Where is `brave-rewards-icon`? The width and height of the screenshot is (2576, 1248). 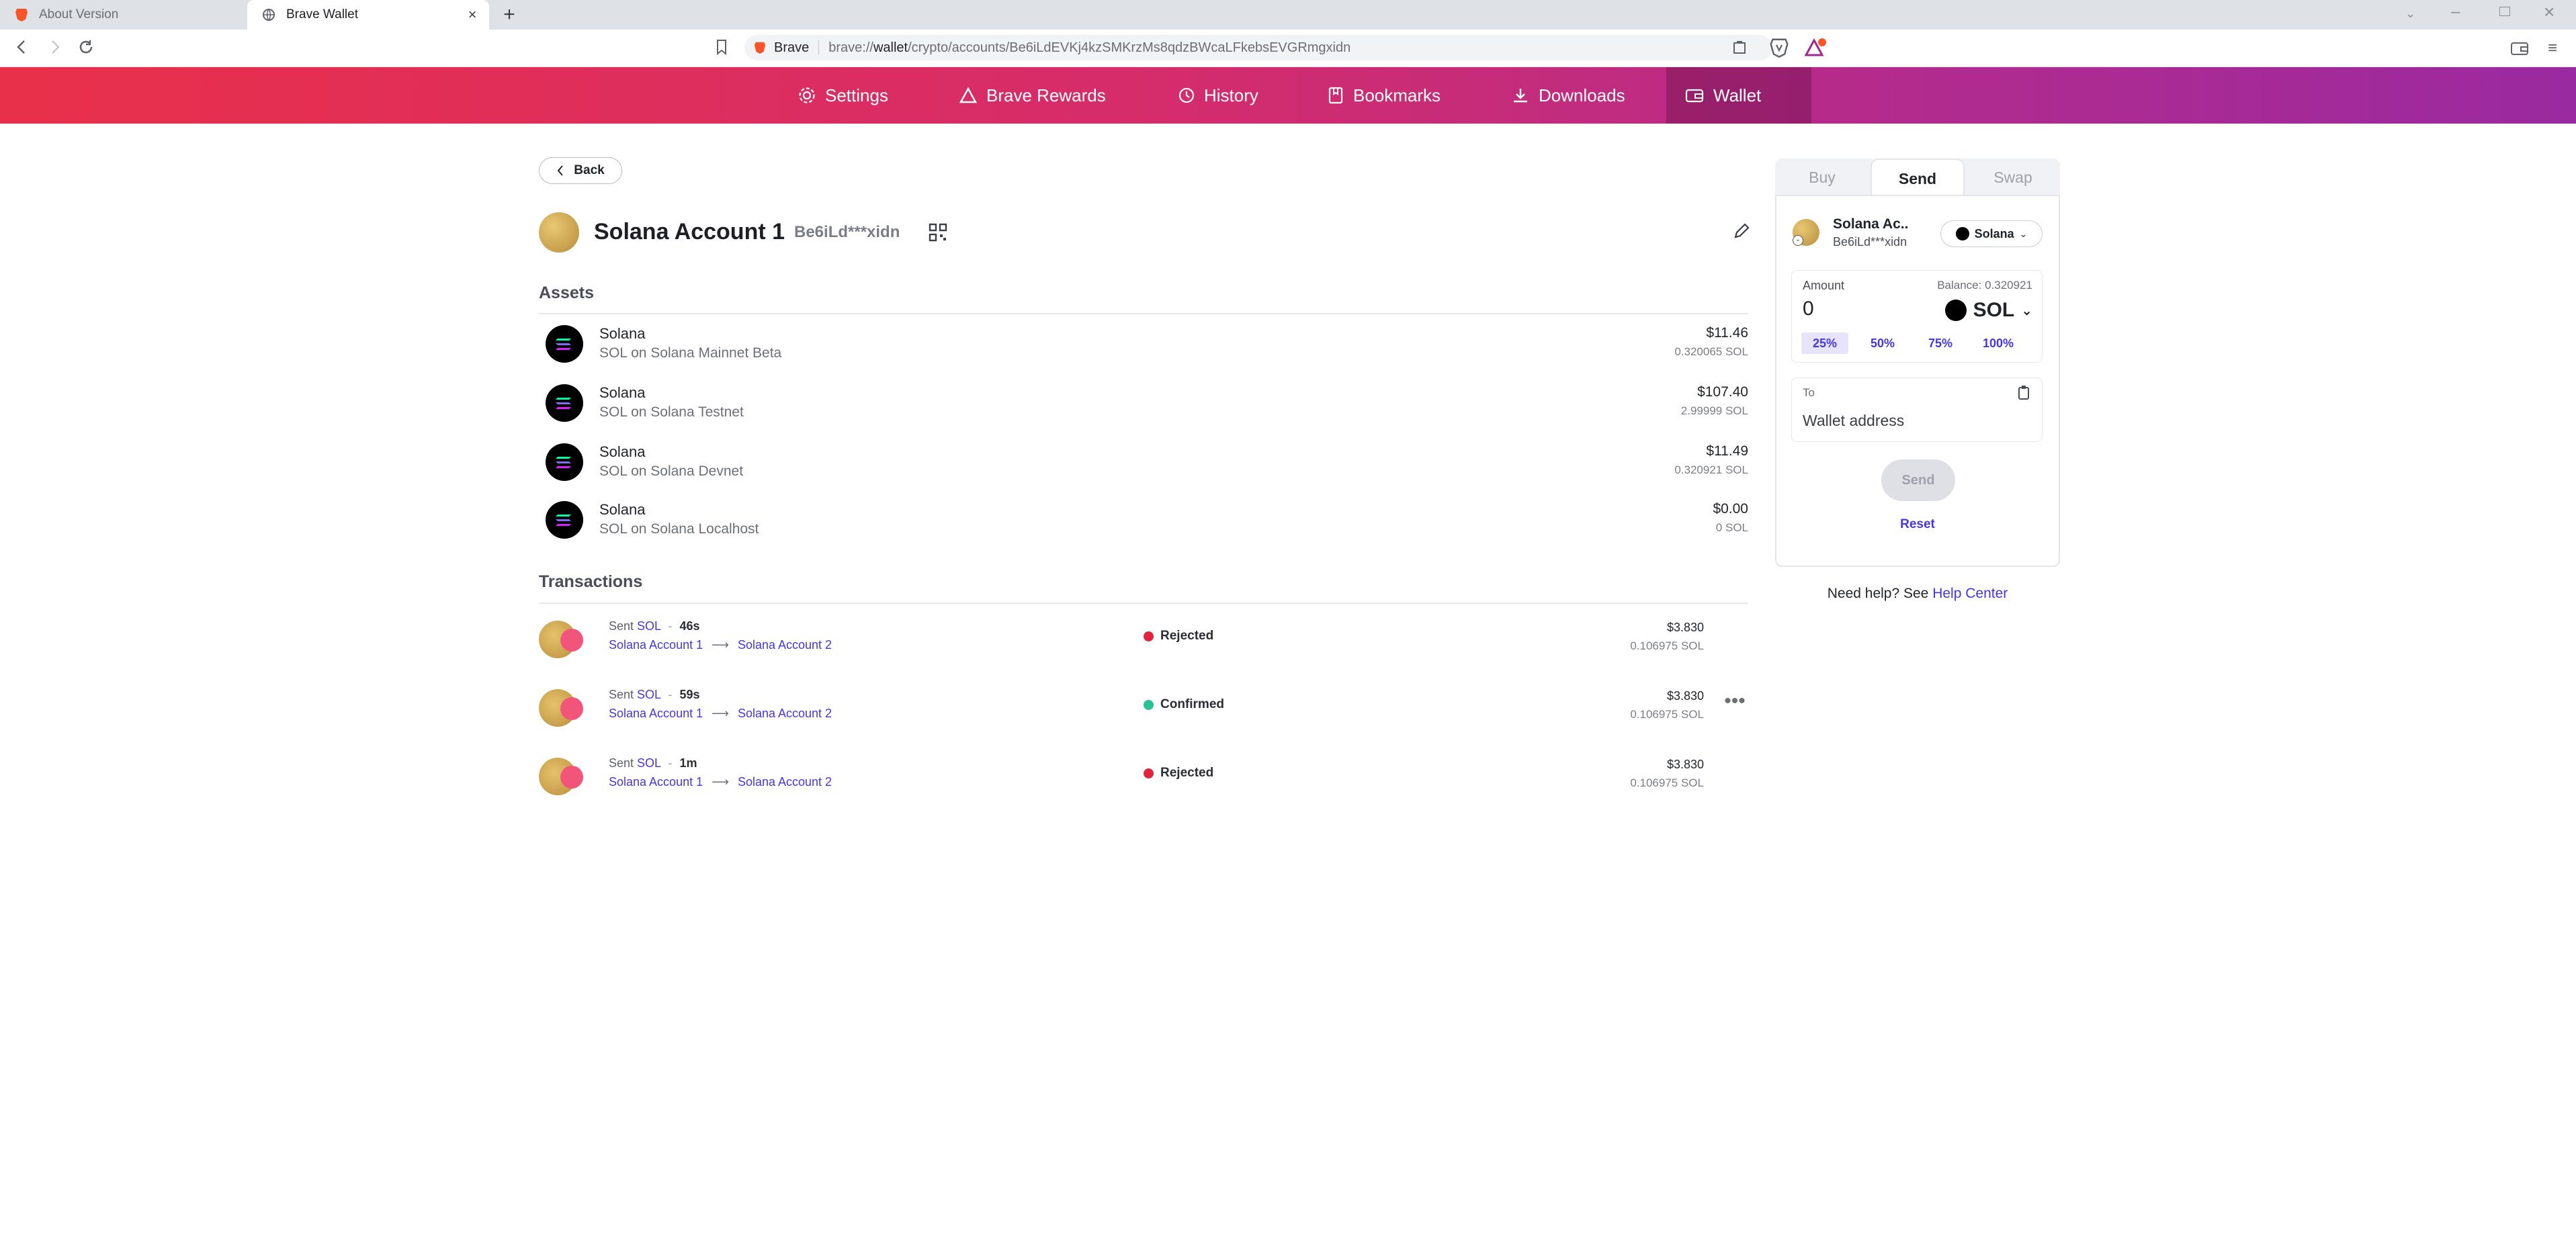 brave-rewards-icon is located at coordinates (1816, 48).